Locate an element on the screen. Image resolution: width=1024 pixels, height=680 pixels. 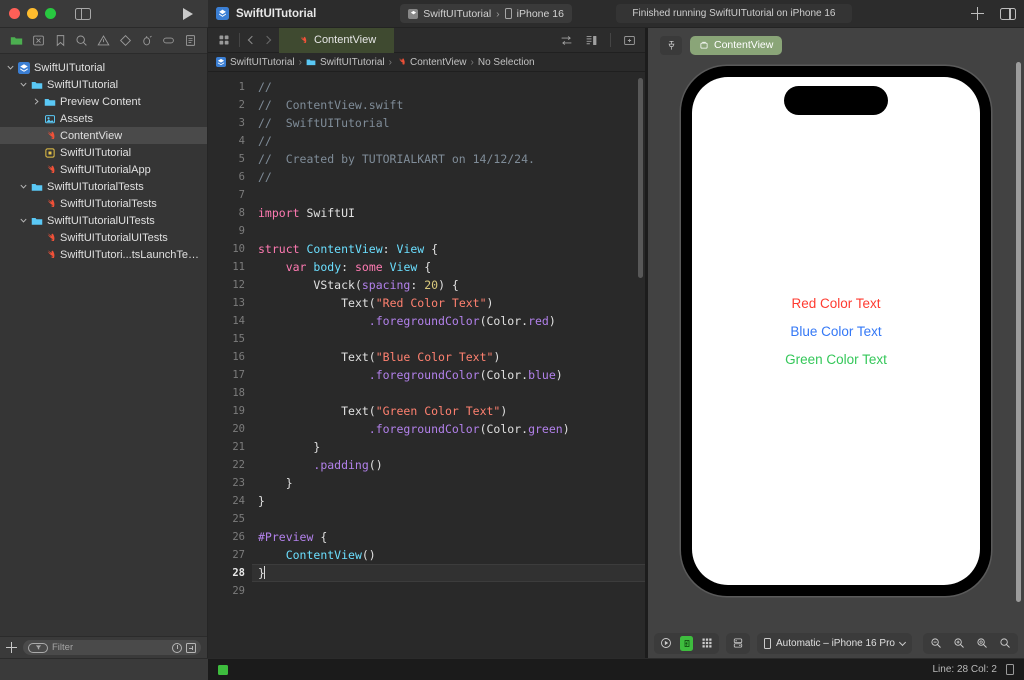
code-line: struct ContentView: View { is located at coordinates (448, 249).